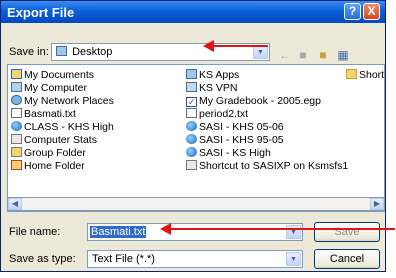 This screenshot has width=396, height=278. Describe the element at coordinates (235, 127) in the screenshot. I see `list-item: SASI - KHS 05-06` at that location.